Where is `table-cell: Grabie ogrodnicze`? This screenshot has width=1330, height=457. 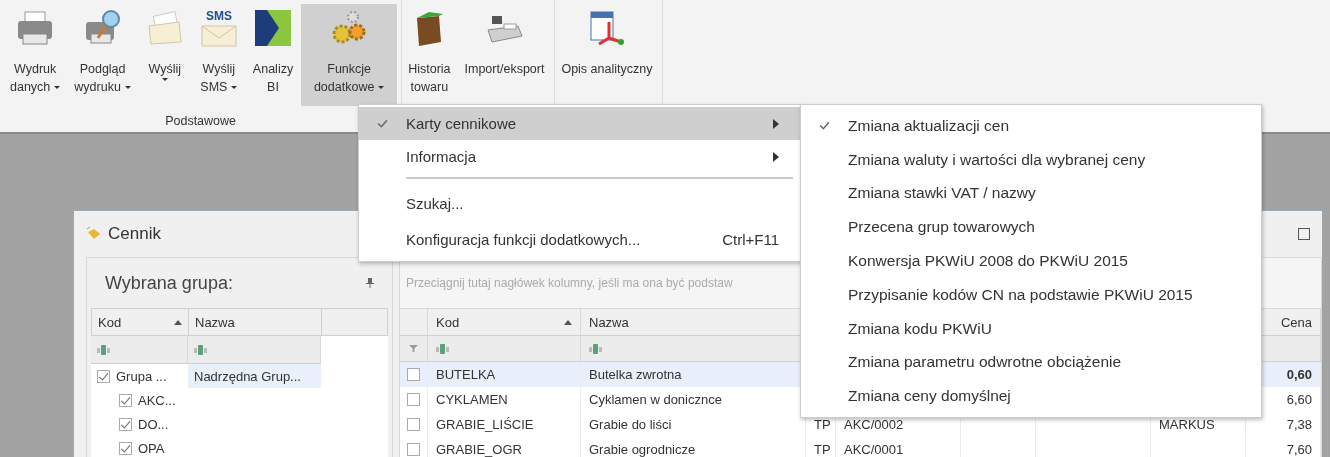
table-cell: Grabie ogrodnicze is located at coordinates (642, 449).